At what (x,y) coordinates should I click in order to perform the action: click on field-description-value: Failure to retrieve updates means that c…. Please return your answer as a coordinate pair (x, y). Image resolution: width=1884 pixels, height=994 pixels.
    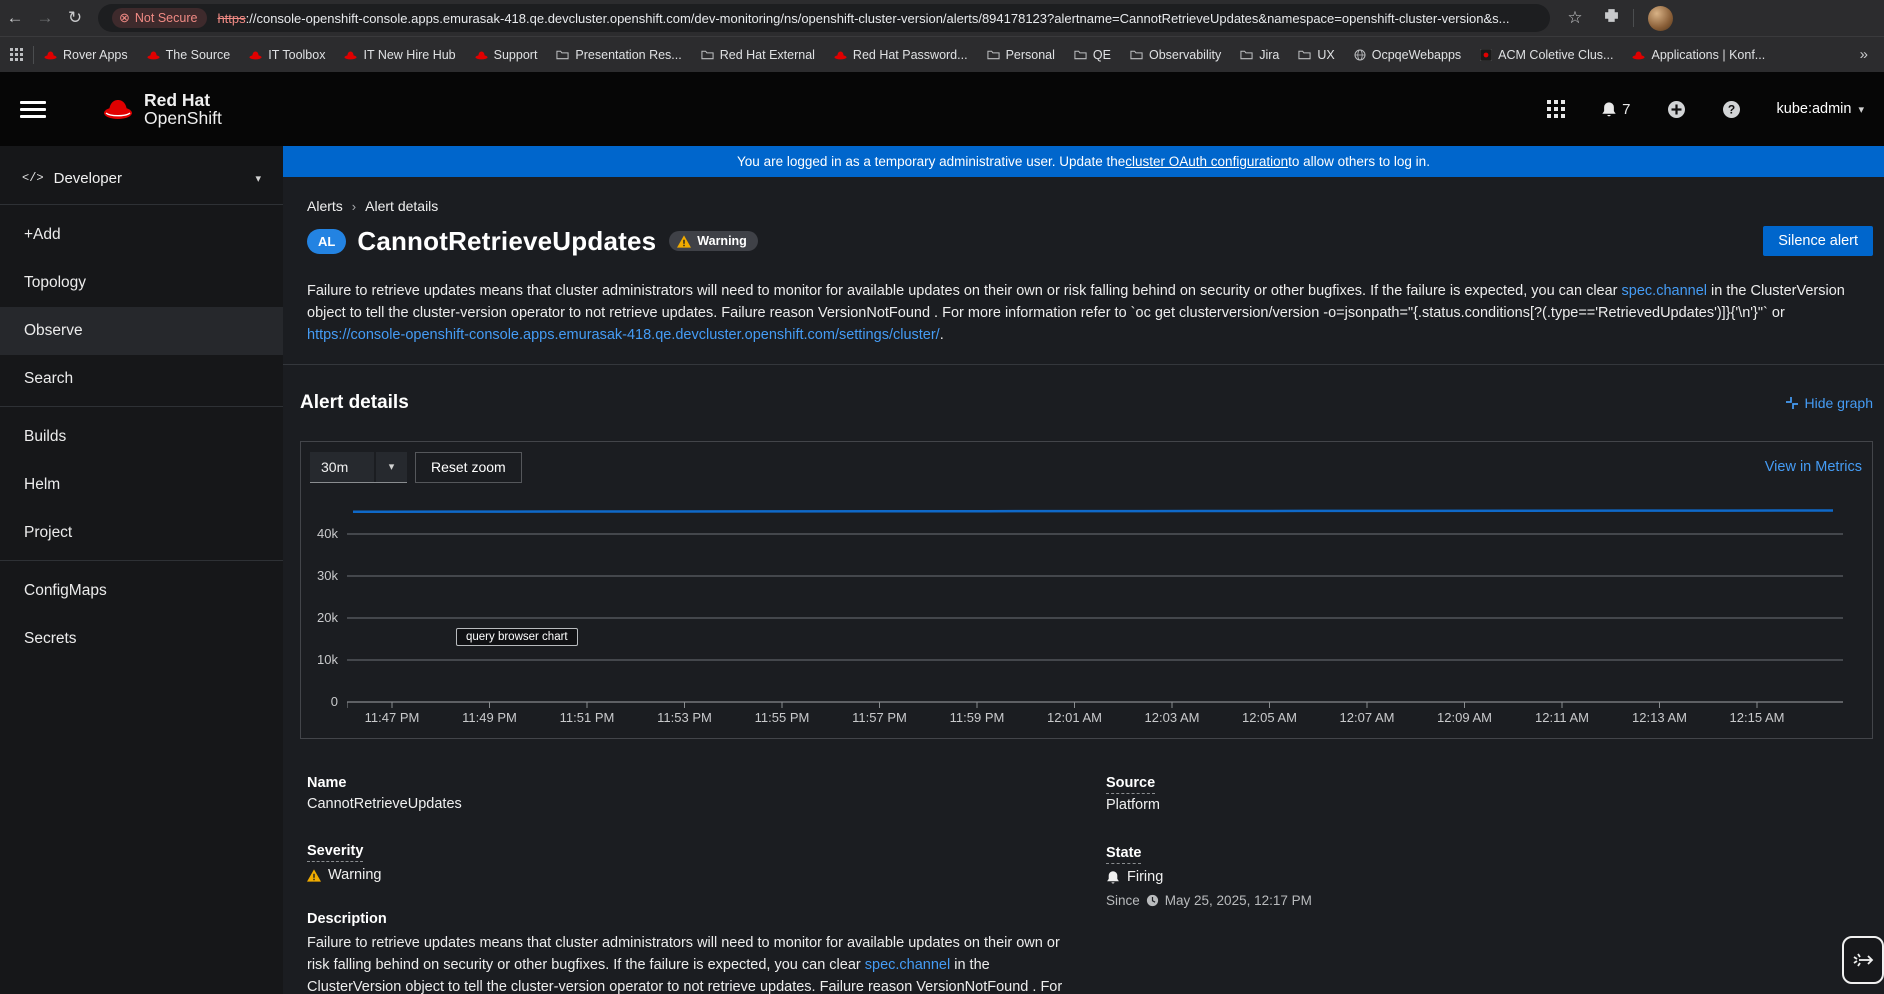
    Looking at the image, I should click on (685, 964).